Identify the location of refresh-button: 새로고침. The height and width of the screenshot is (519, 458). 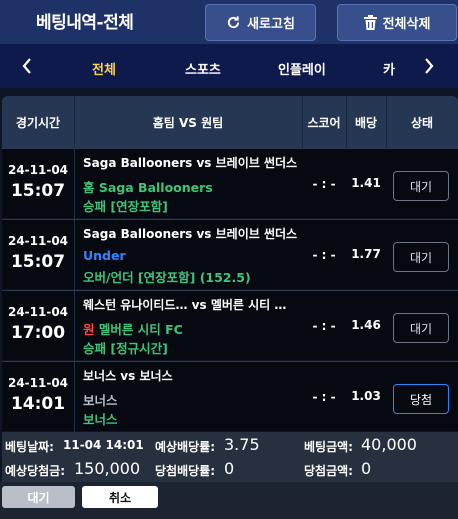
(260, 22).